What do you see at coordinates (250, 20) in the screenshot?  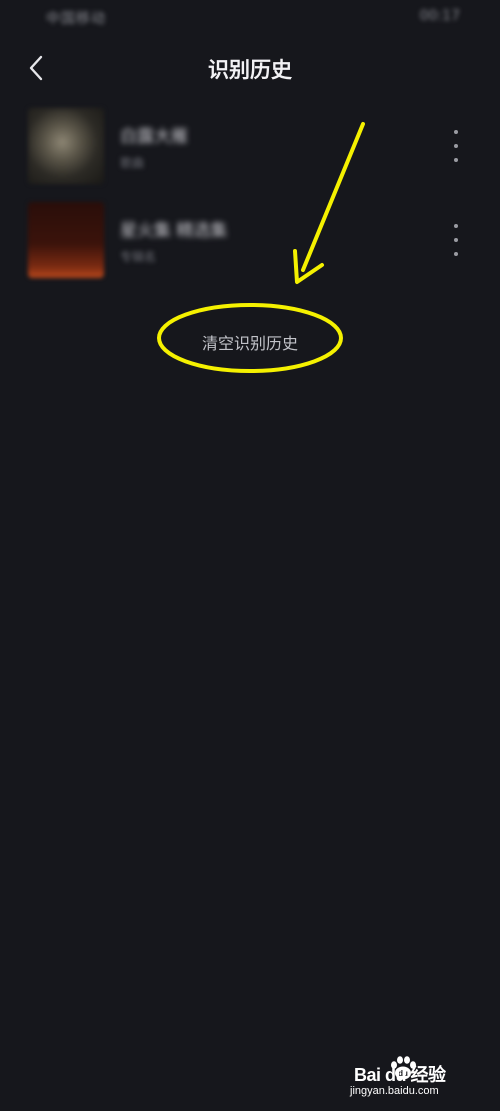 I see `status-bar: 中国移动 00:17` at bounding box center [250, 20].